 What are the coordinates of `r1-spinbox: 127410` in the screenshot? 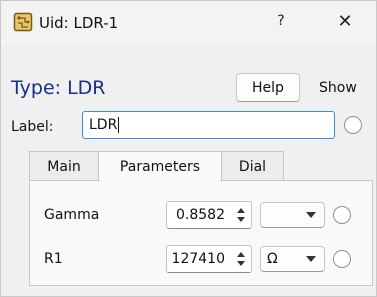 It's located at (209, 259).